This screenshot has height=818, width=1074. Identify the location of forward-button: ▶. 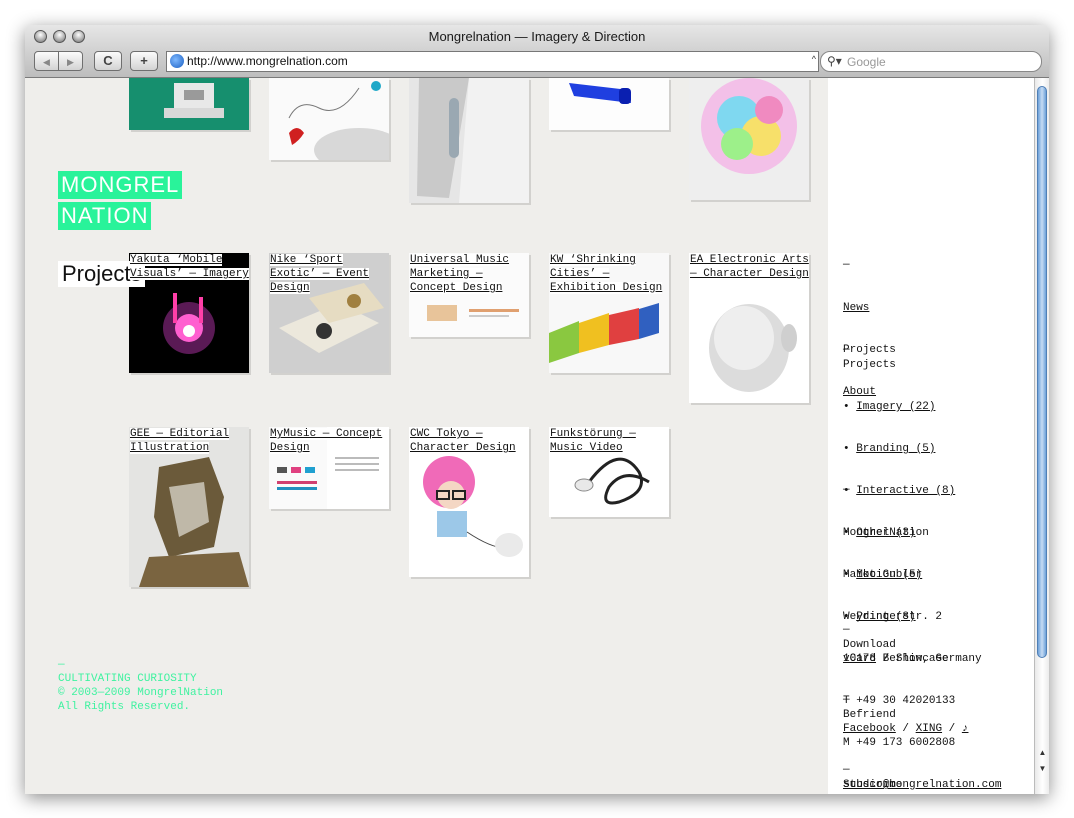
(70, 61).